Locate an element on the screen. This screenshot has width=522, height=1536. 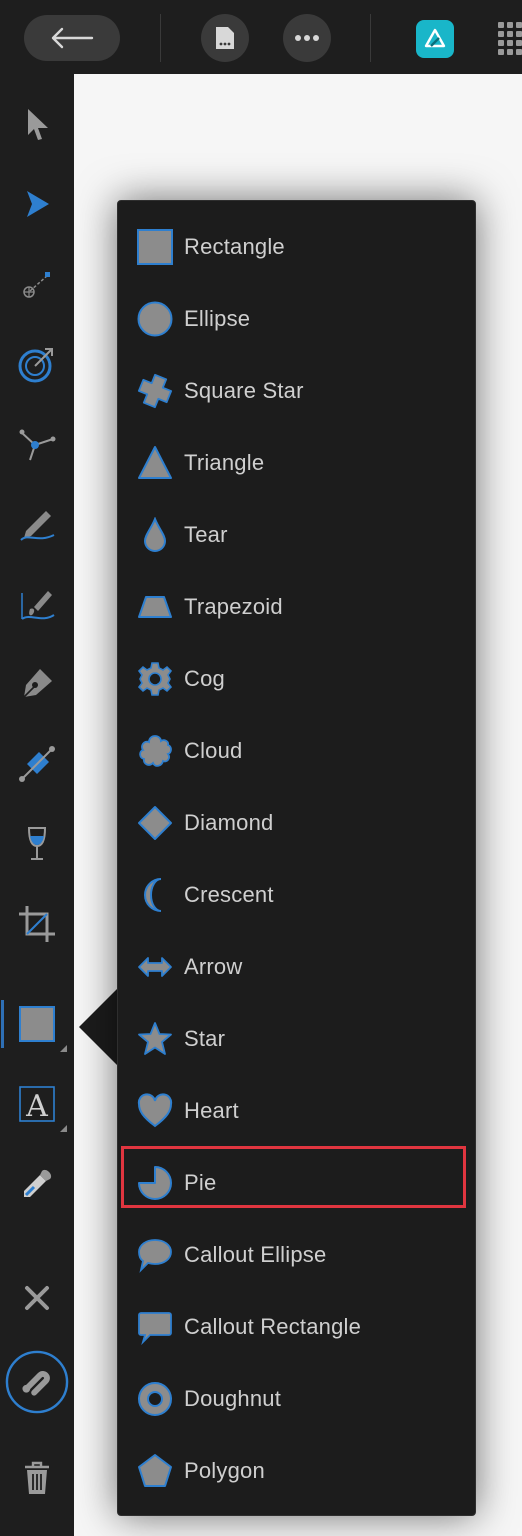
menu-item-callout-ellipse: Callout Ellipse is located at coordinates (301, 1255).